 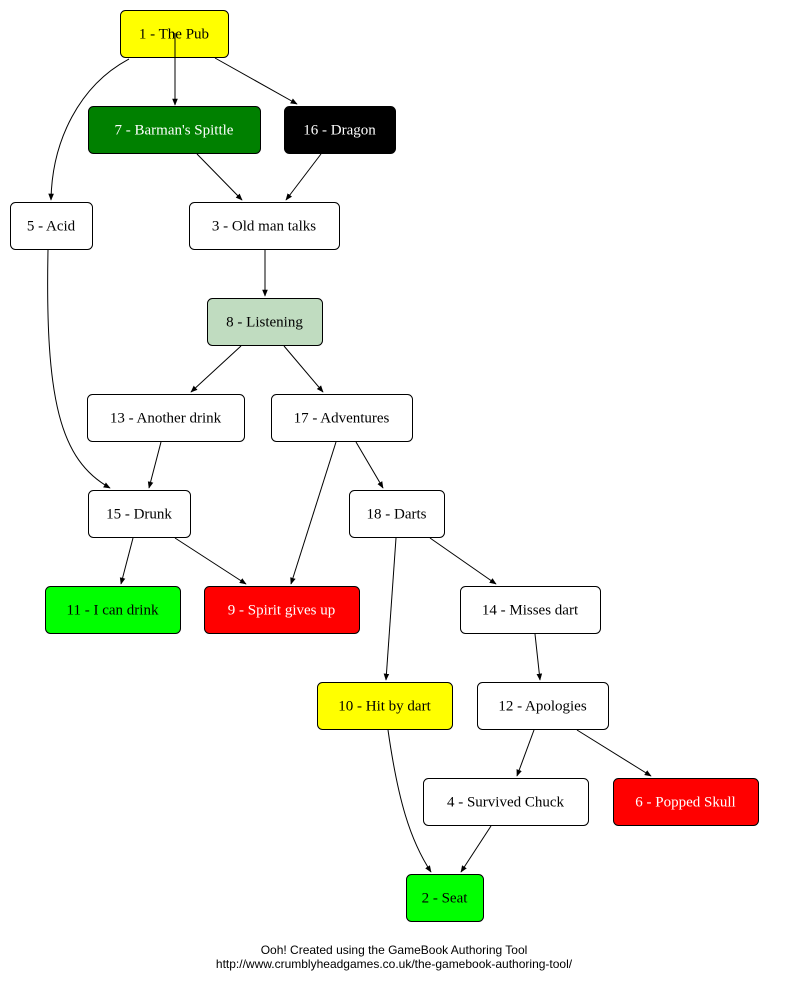 I want to click on node-6: 6 - Popped Skull, so click(x=686, y=802).